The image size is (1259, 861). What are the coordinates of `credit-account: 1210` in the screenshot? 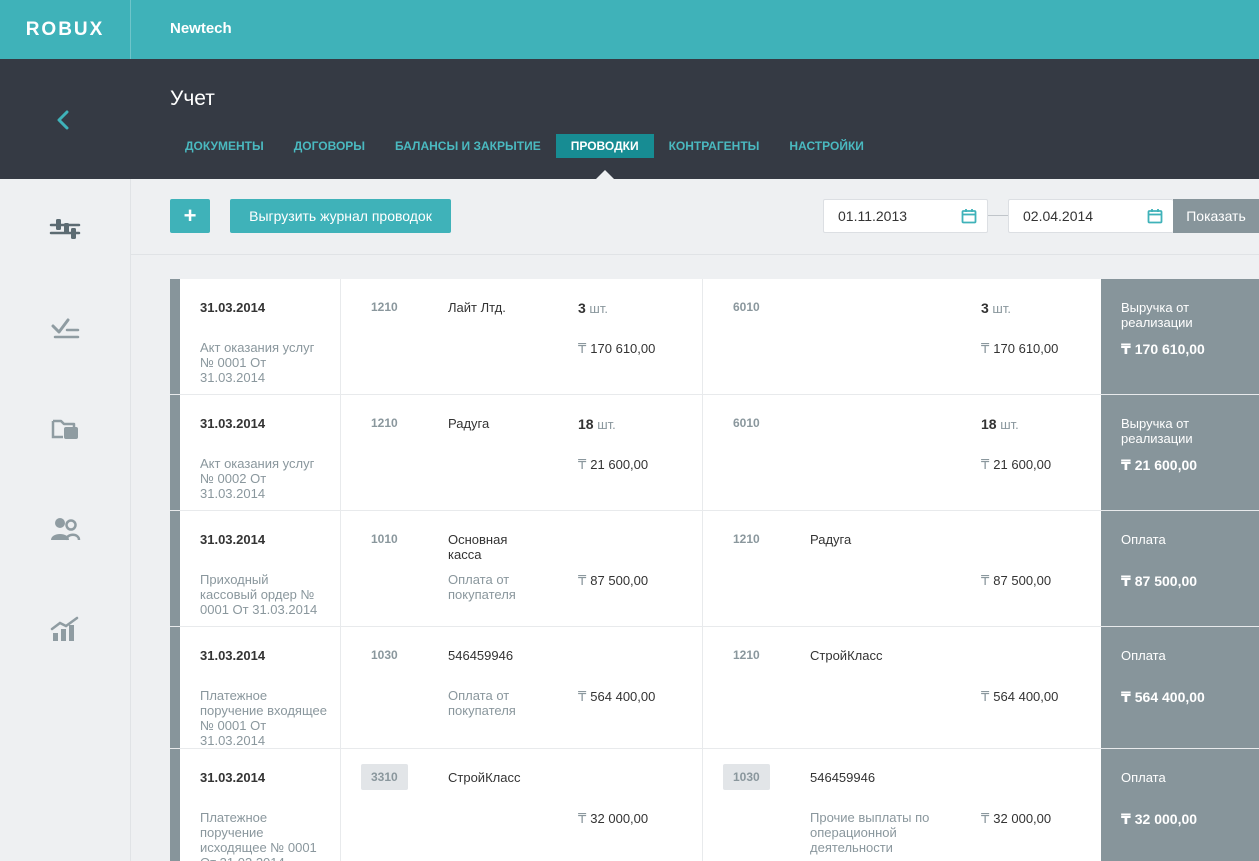 It's located at (746, 655).